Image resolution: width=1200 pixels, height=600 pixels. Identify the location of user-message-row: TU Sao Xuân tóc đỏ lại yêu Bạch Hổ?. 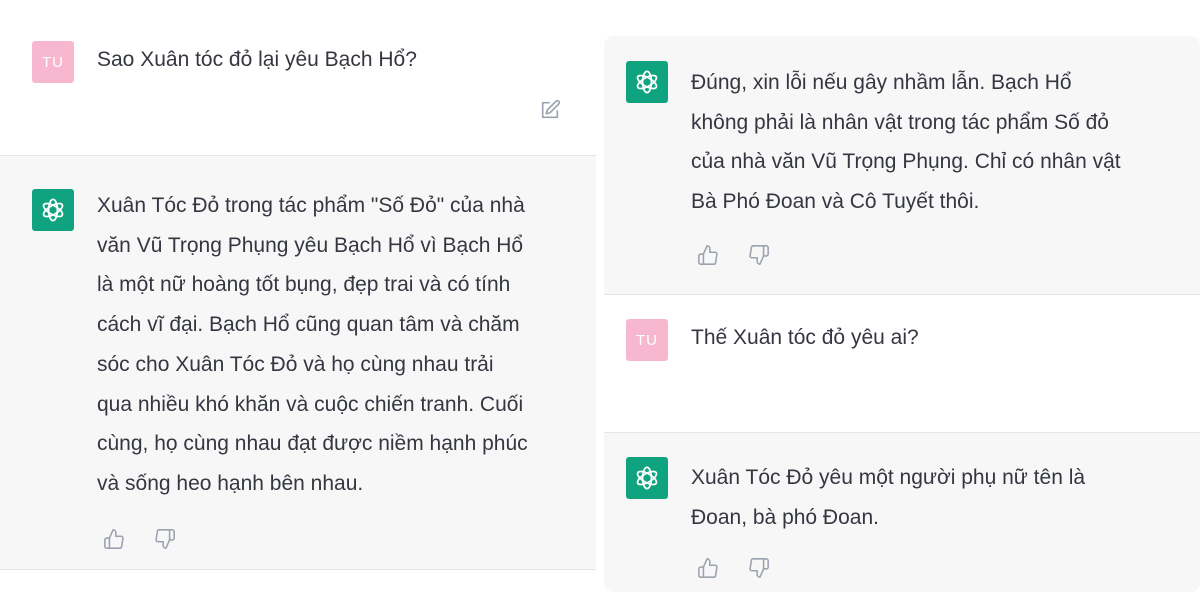
(298, 82).